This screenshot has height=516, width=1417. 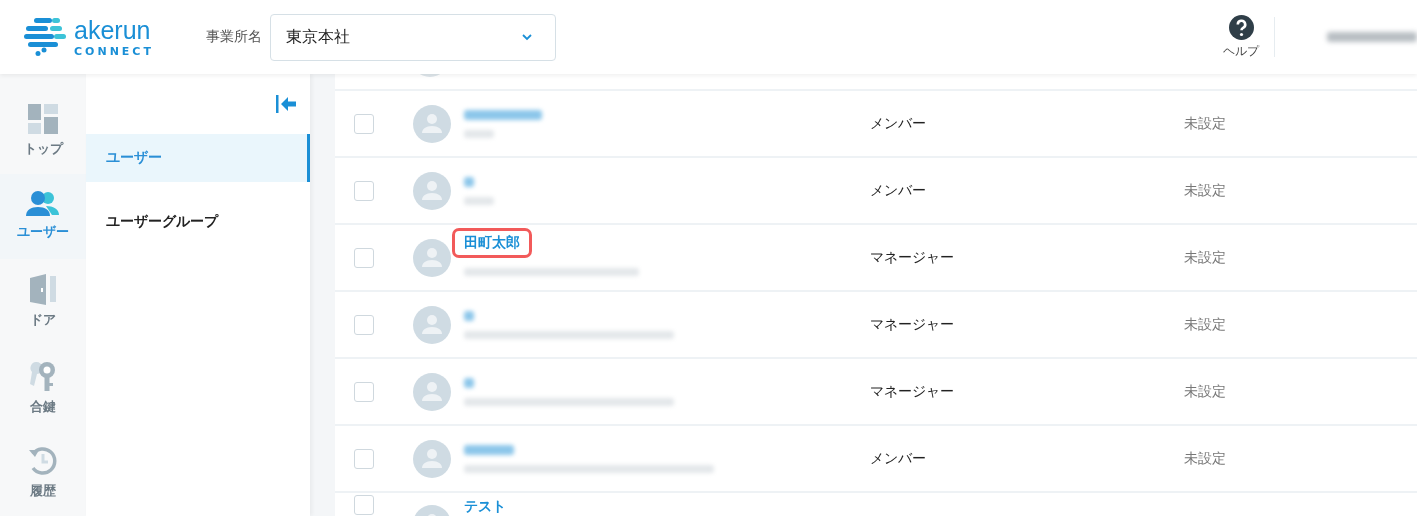 What do you see at coordinates (43, 290) in the screenshot?
I see `door-icon` at bounding box center [43, 290].